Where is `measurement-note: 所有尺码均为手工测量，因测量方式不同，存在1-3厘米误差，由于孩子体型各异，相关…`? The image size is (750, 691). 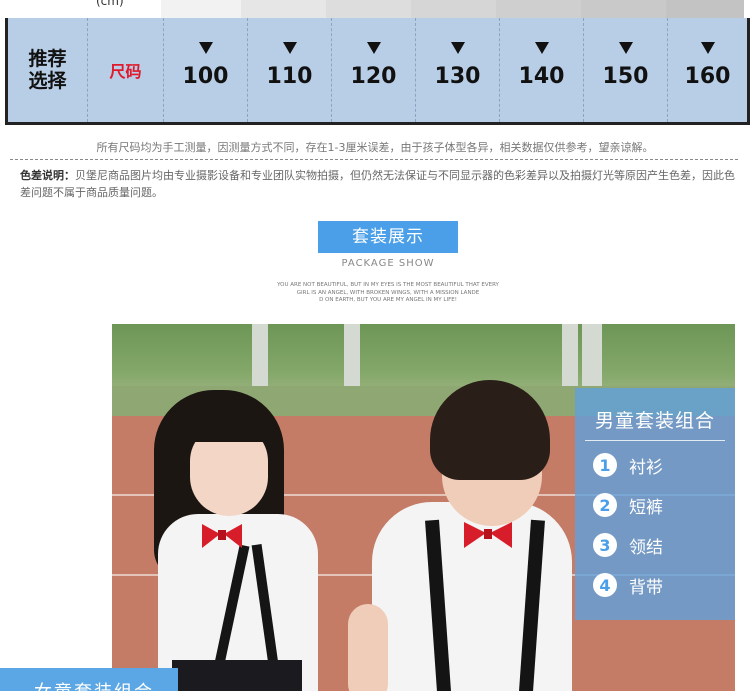
measurement-note: 所有尺码均为手工测量，因测量方式不同，存在1-3厘米误差，由于孩子体型各异，相关… is located at coordinates (375, 147).